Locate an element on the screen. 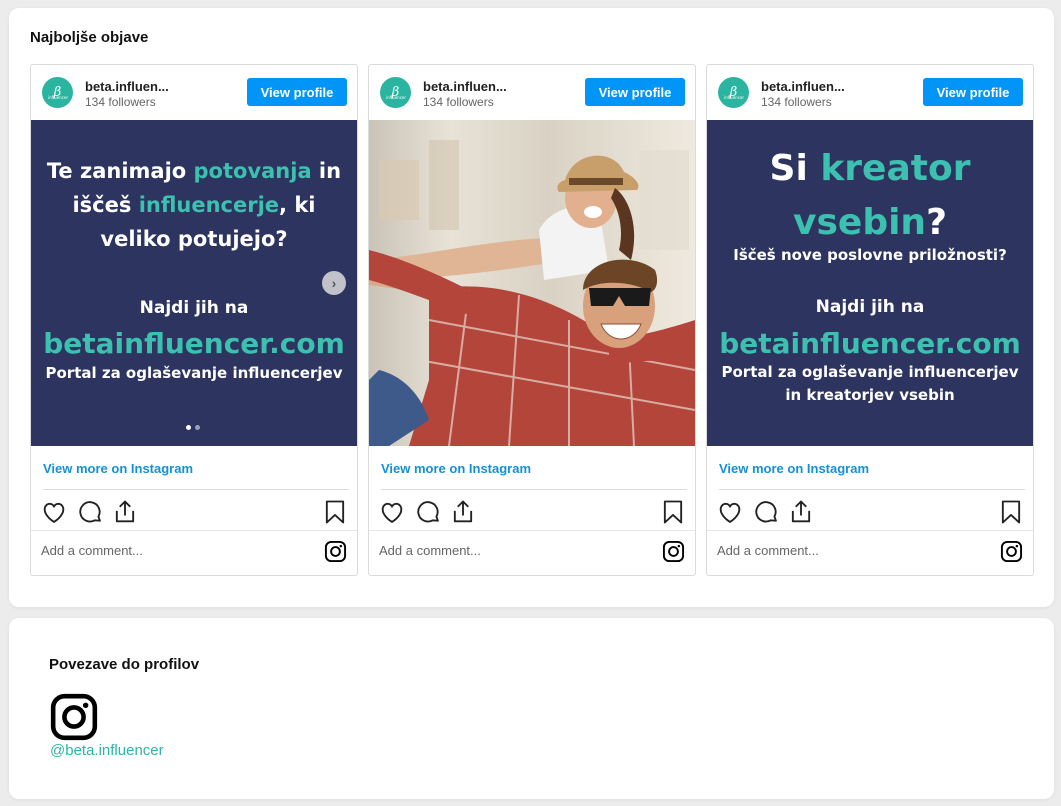 The height and width of the screenshot is (806, 1061). media-text-line: veliko potujejo? is located at coordinates (194, 239).